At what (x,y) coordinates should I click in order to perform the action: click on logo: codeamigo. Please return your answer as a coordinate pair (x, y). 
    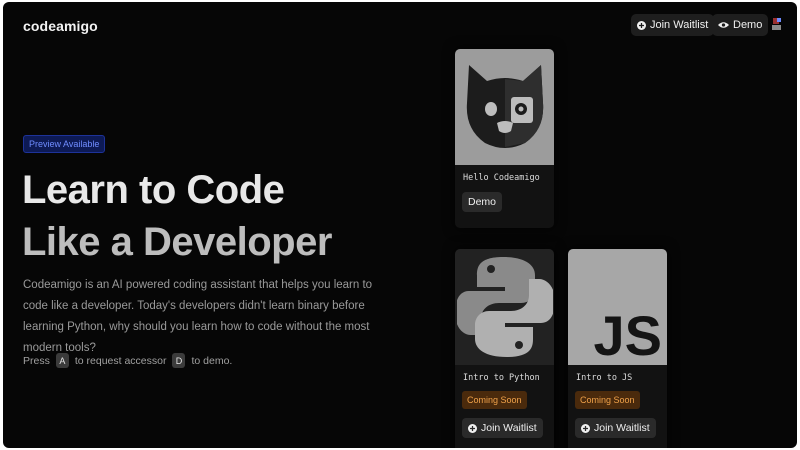
    Looking at the image, I should click on (60, 26).